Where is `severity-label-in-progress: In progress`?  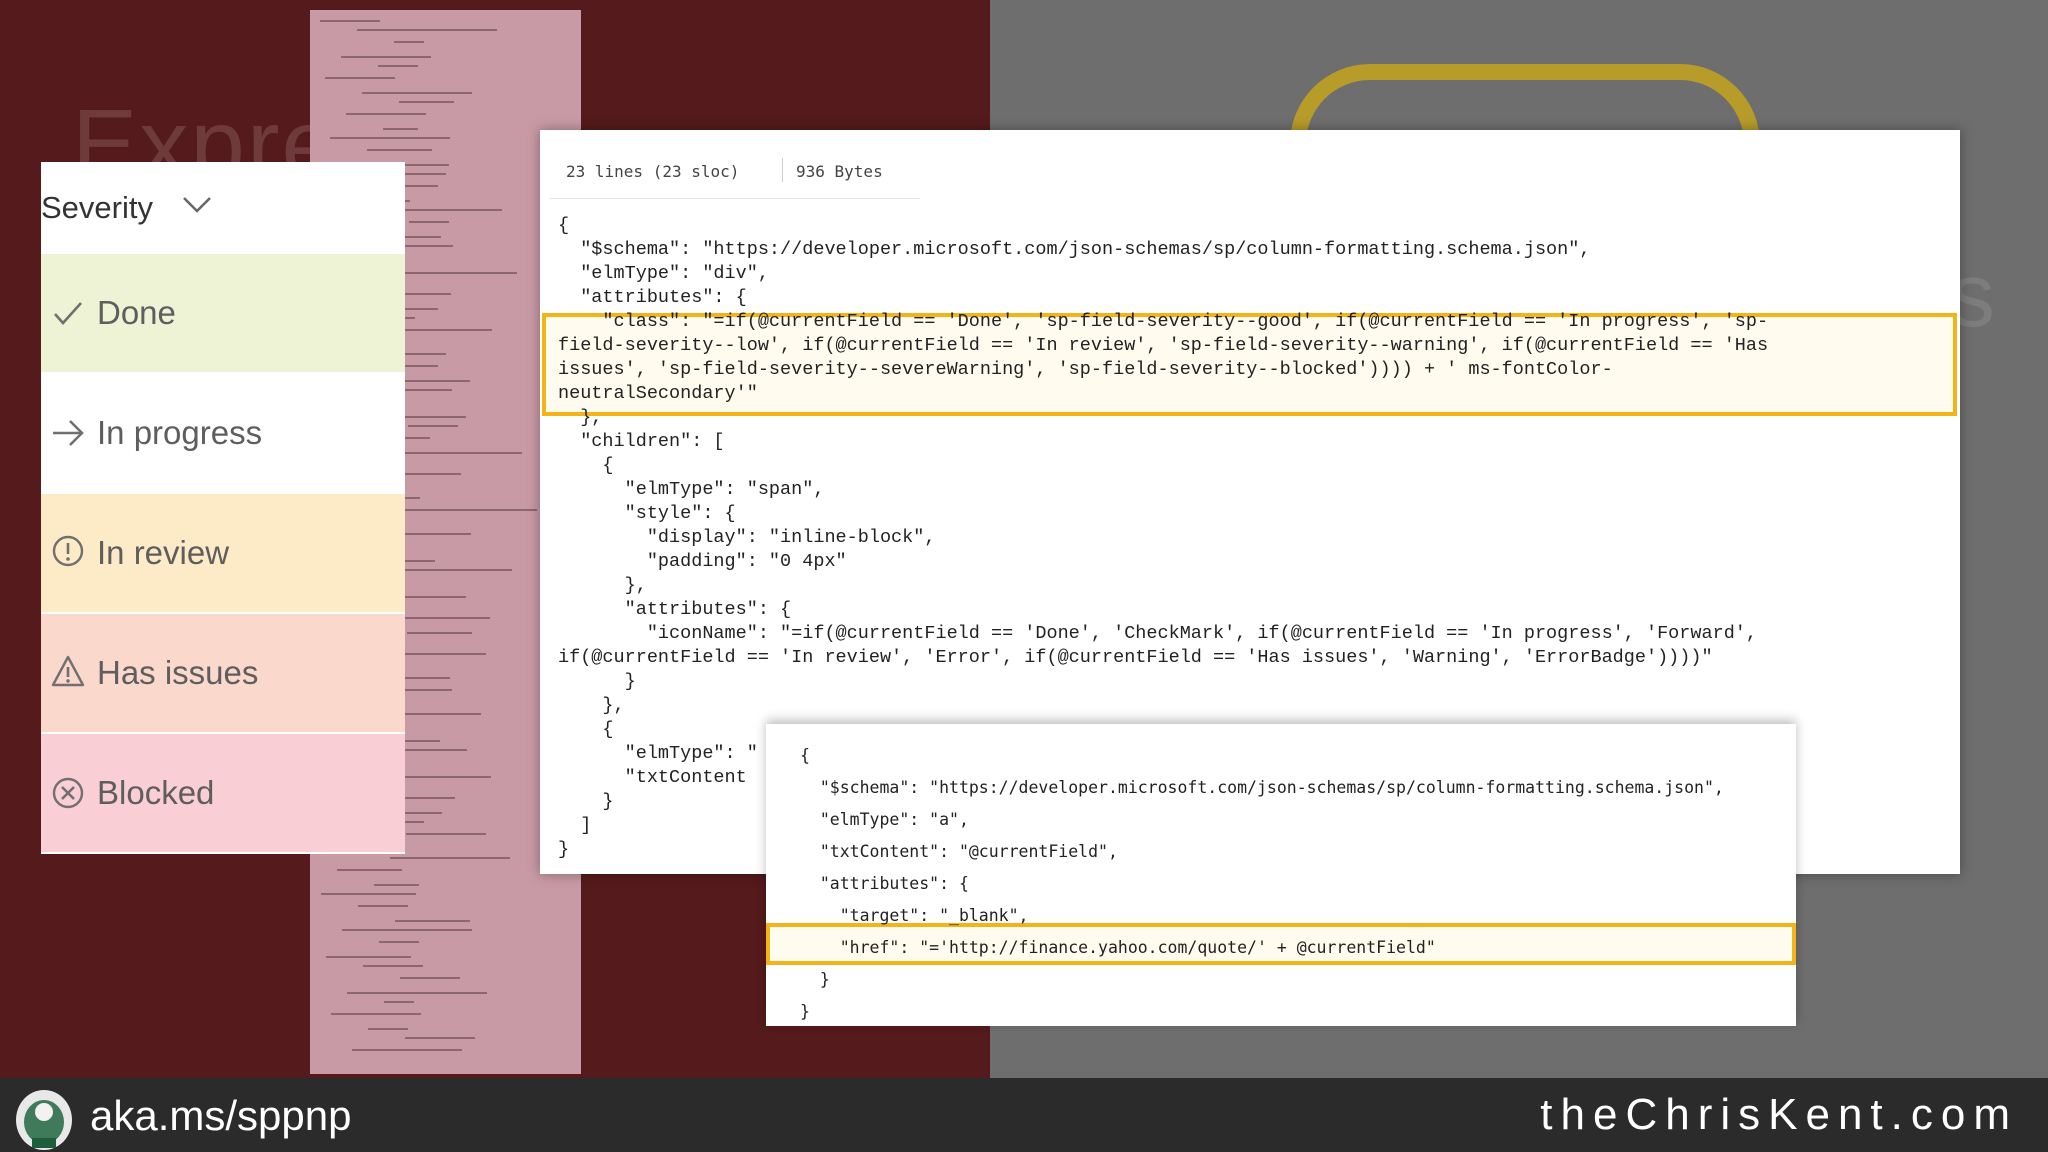 severity-label-in-progress: In progress is located at coordinates (180, 432).